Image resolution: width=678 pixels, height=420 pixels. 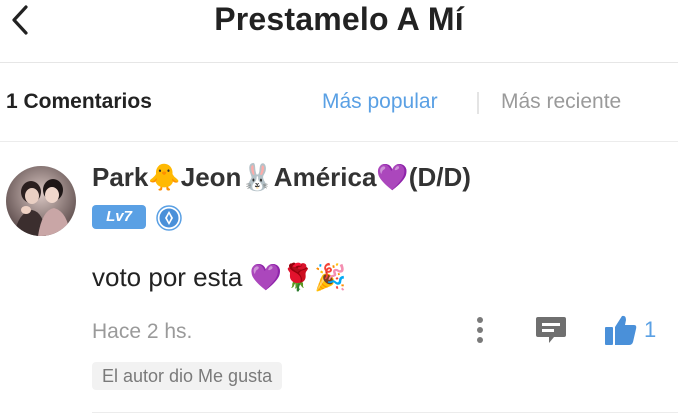 I want to click on comment-count: 1 Comentarios, so click(x=79, y=101).